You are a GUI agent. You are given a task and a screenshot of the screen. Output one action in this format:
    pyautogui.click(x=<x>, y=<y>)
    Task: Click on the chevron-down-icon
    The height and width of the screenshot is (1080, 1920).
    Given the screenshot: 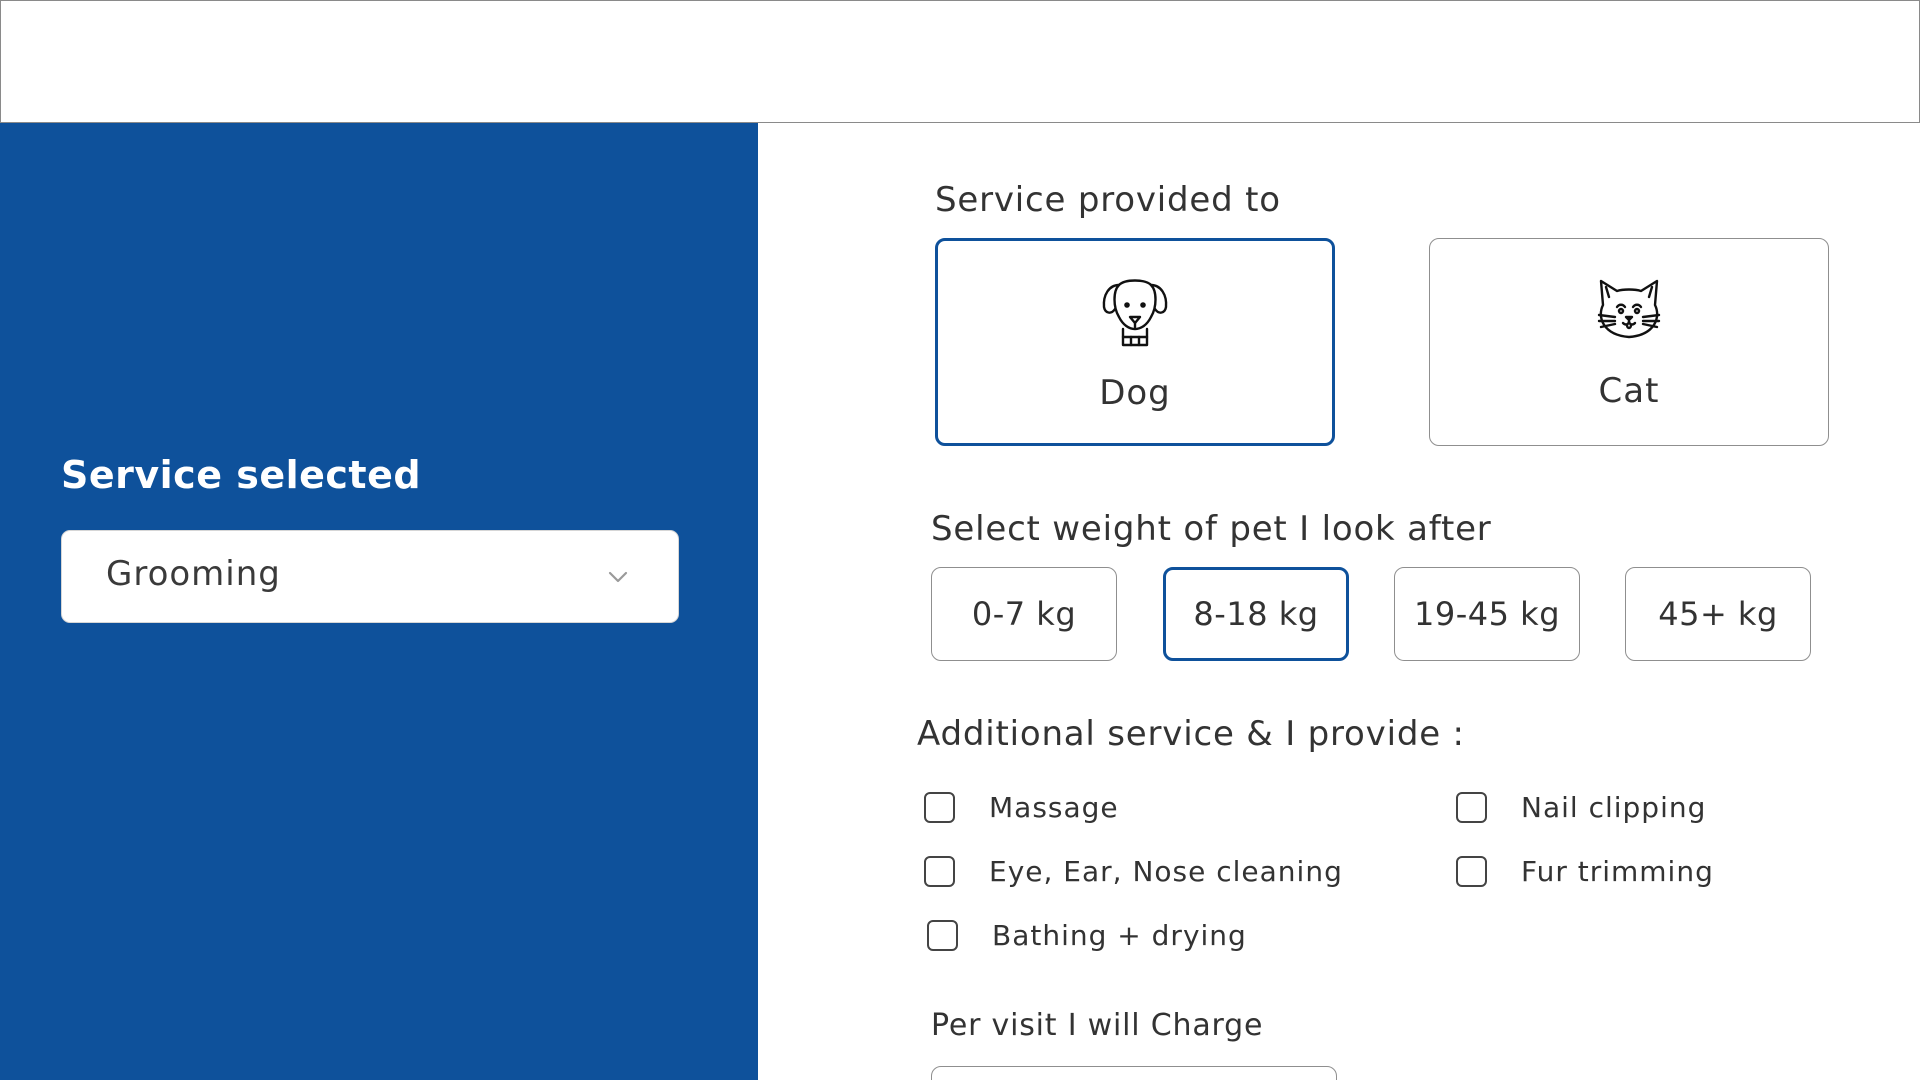 What is the action you would take?
    pyautogui.click(x=618, y=577)
    